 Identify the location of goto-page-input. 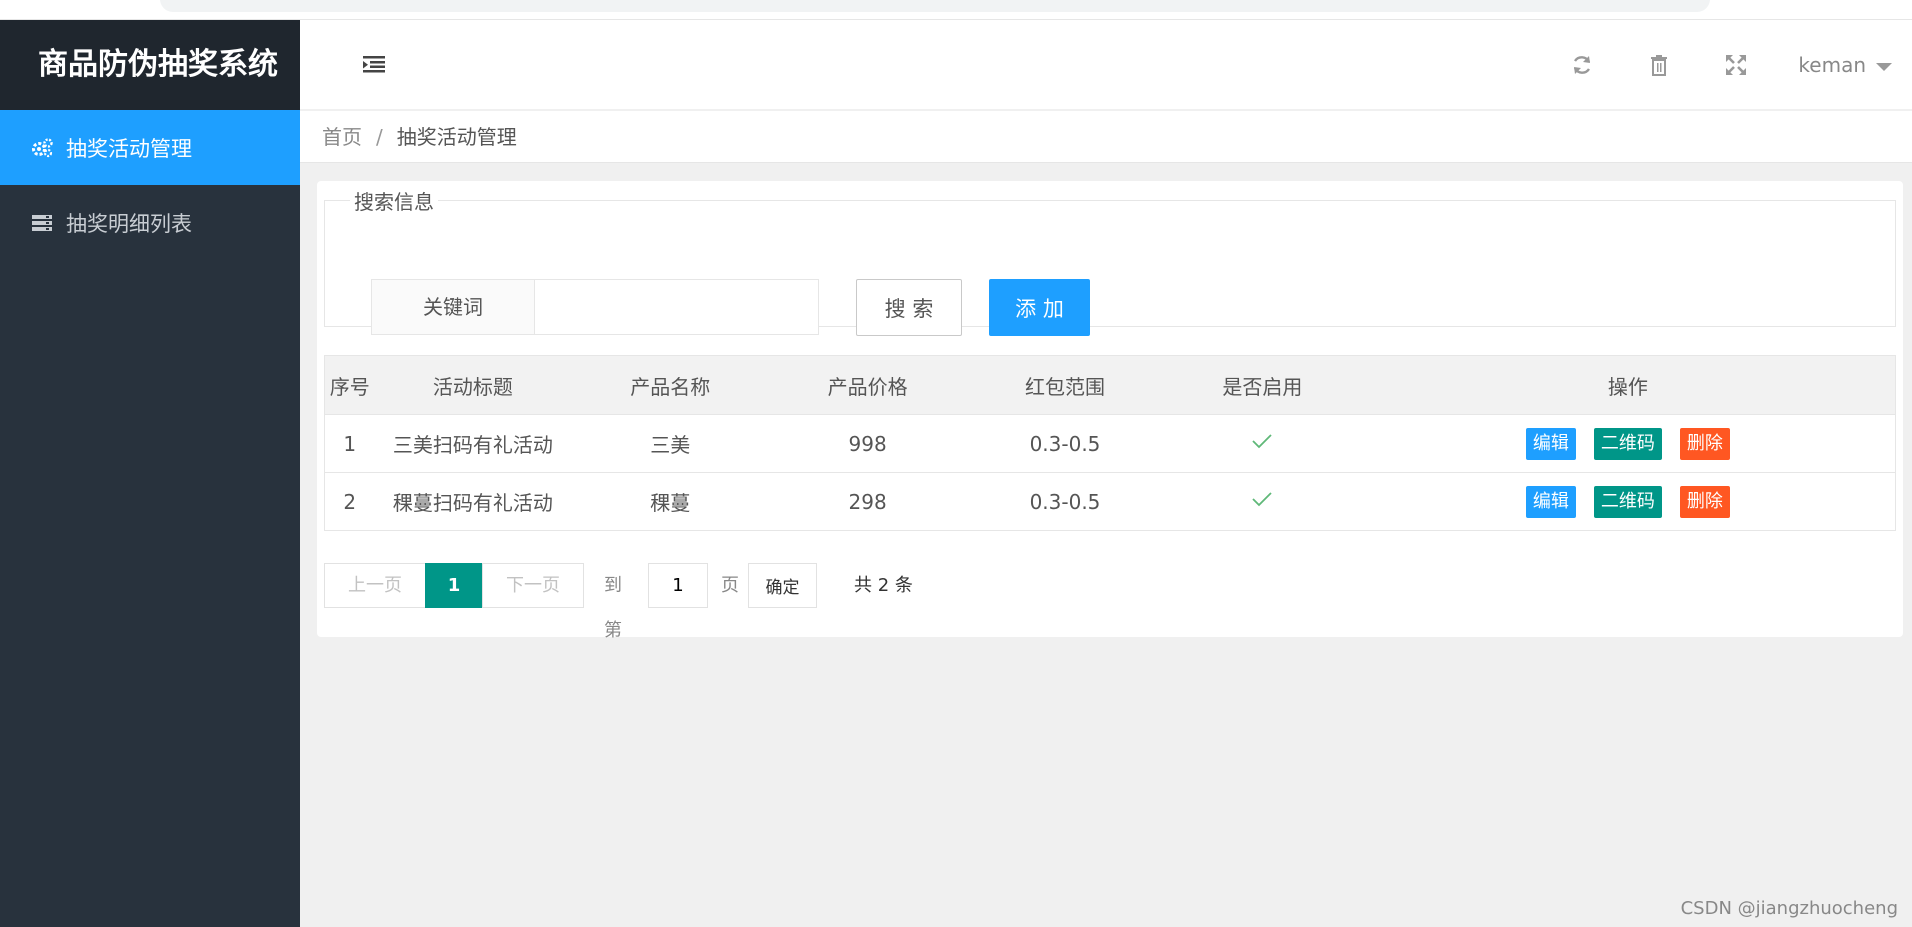
(678, 585).